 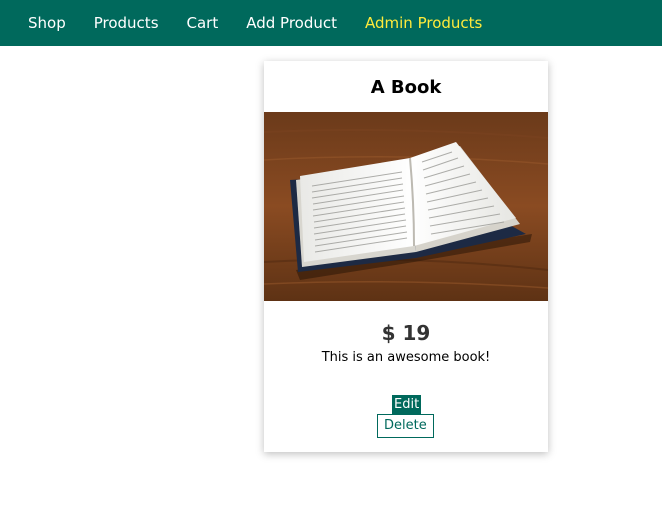 I want to click on product-price: $ 19, so click(x=406, y=333).